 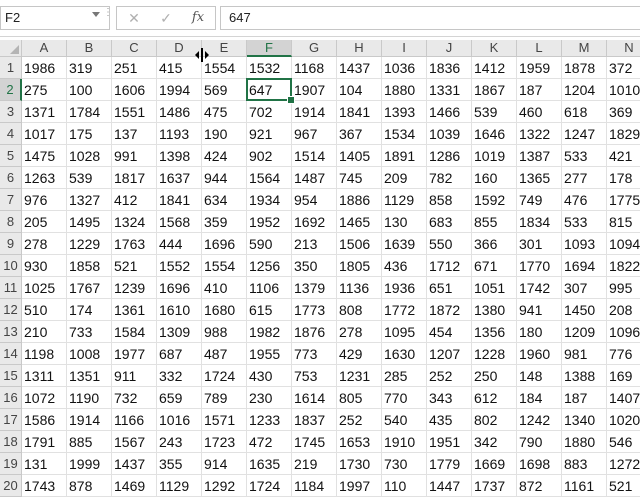 I want to click on cell-m13: 1209, so click(x=584, y=332).